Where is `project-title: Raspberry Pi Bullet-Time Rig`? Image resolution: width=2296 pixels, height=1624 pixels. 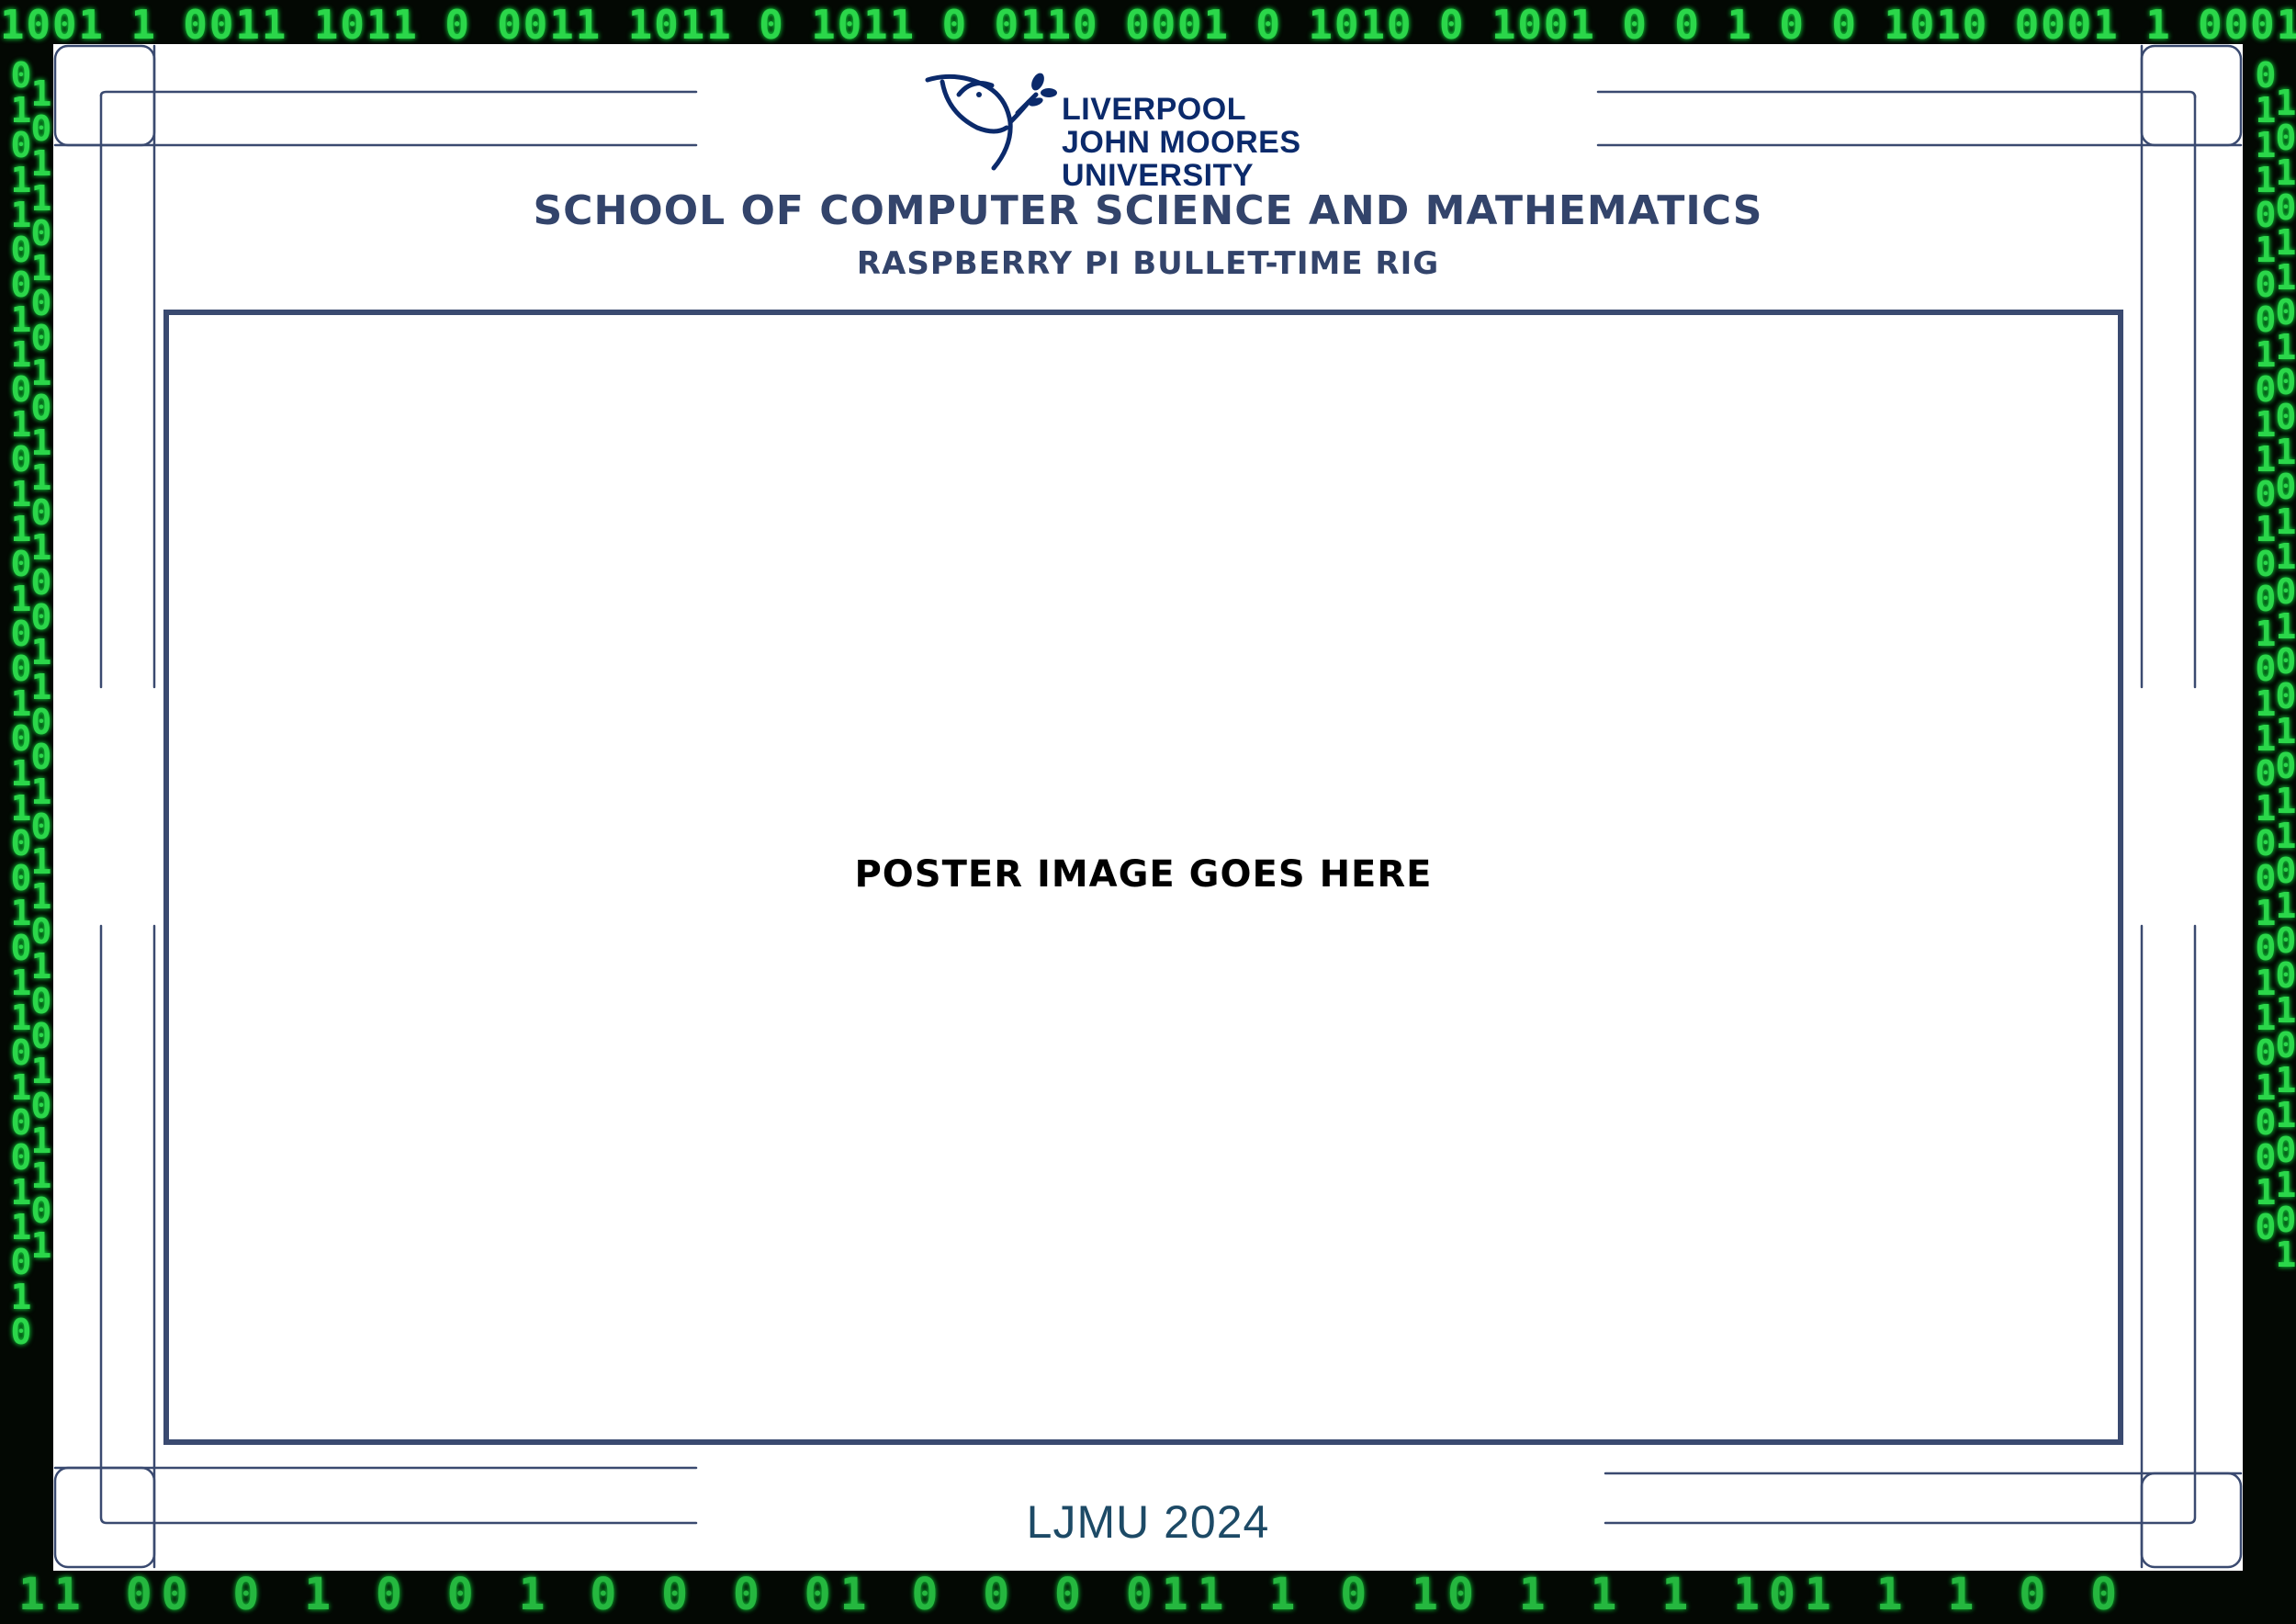
project-title: Raspberry Pi Bullet-Time Rig is located at coordinates (1148, 263).